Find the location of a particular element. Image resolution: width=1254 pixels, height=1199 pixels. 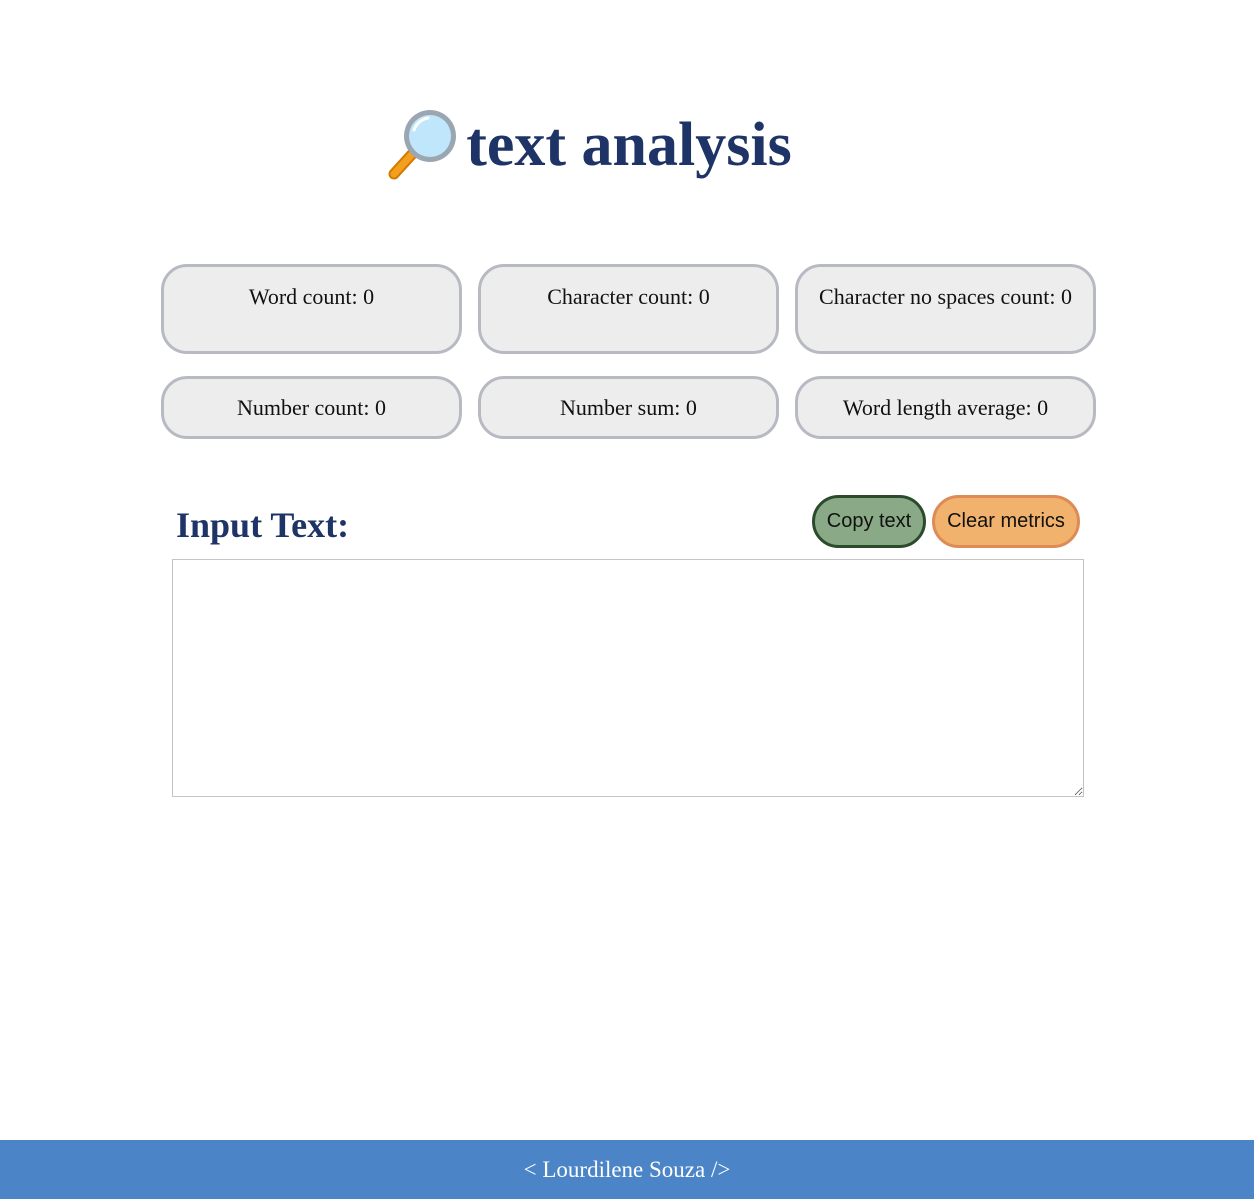

metric-number-sum: Number sum: 0 is located at coordinates (628, 407).